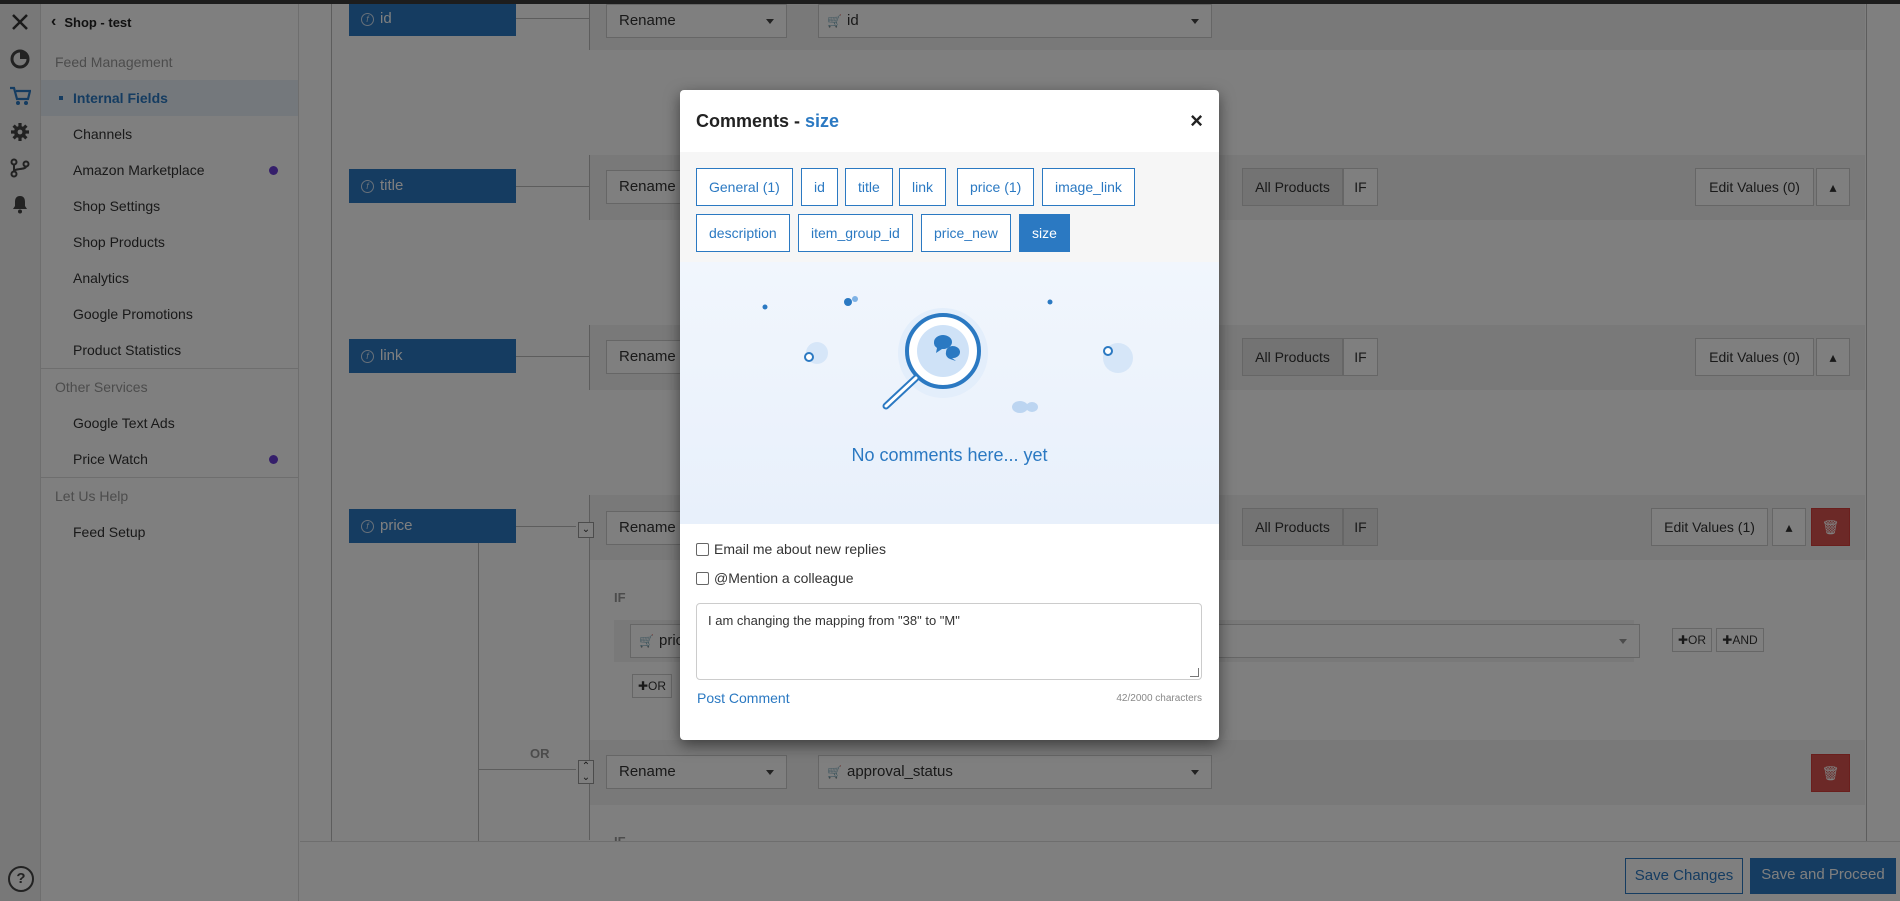  I want to click on checkbox-label: Email me about new replies, so click(800, 549).